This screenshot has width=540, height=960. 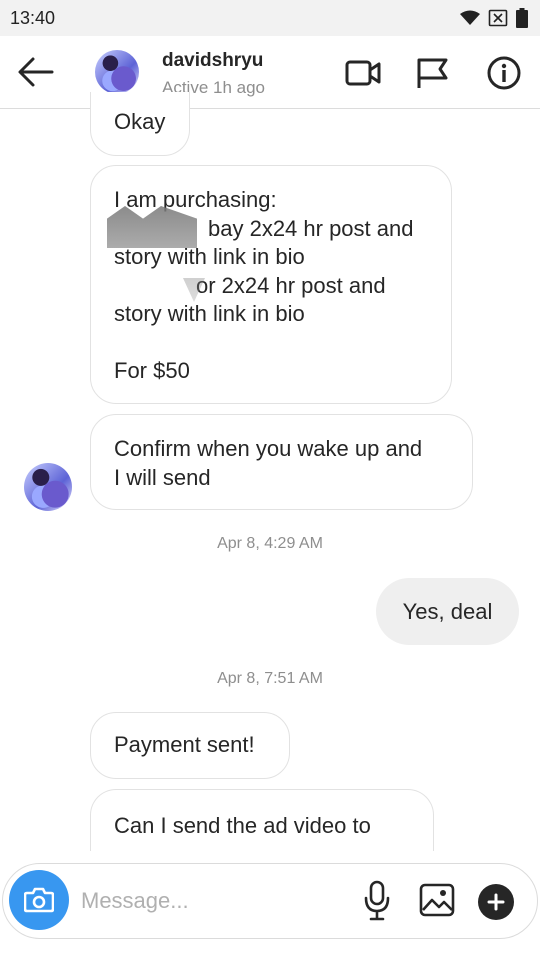 What do you see at coordinates (206, 901) in the screenshot?
I see `message-input` at bounding box center [206, 901].